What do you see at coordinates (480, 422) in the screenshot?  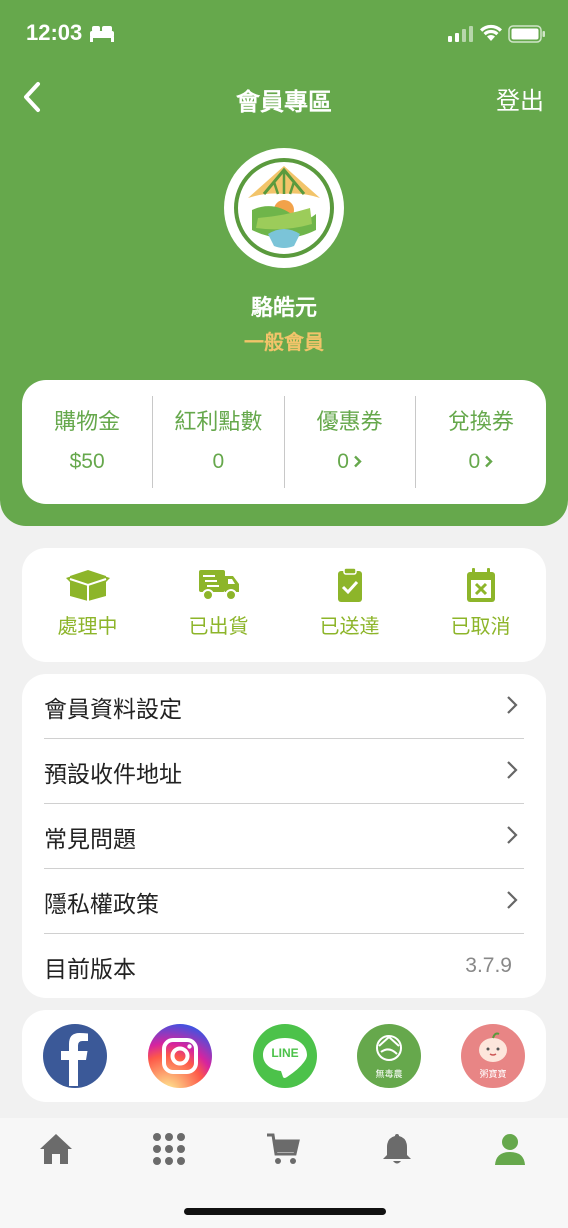 I see `stat-label: 兌換券` at bounding box center [480, 422].